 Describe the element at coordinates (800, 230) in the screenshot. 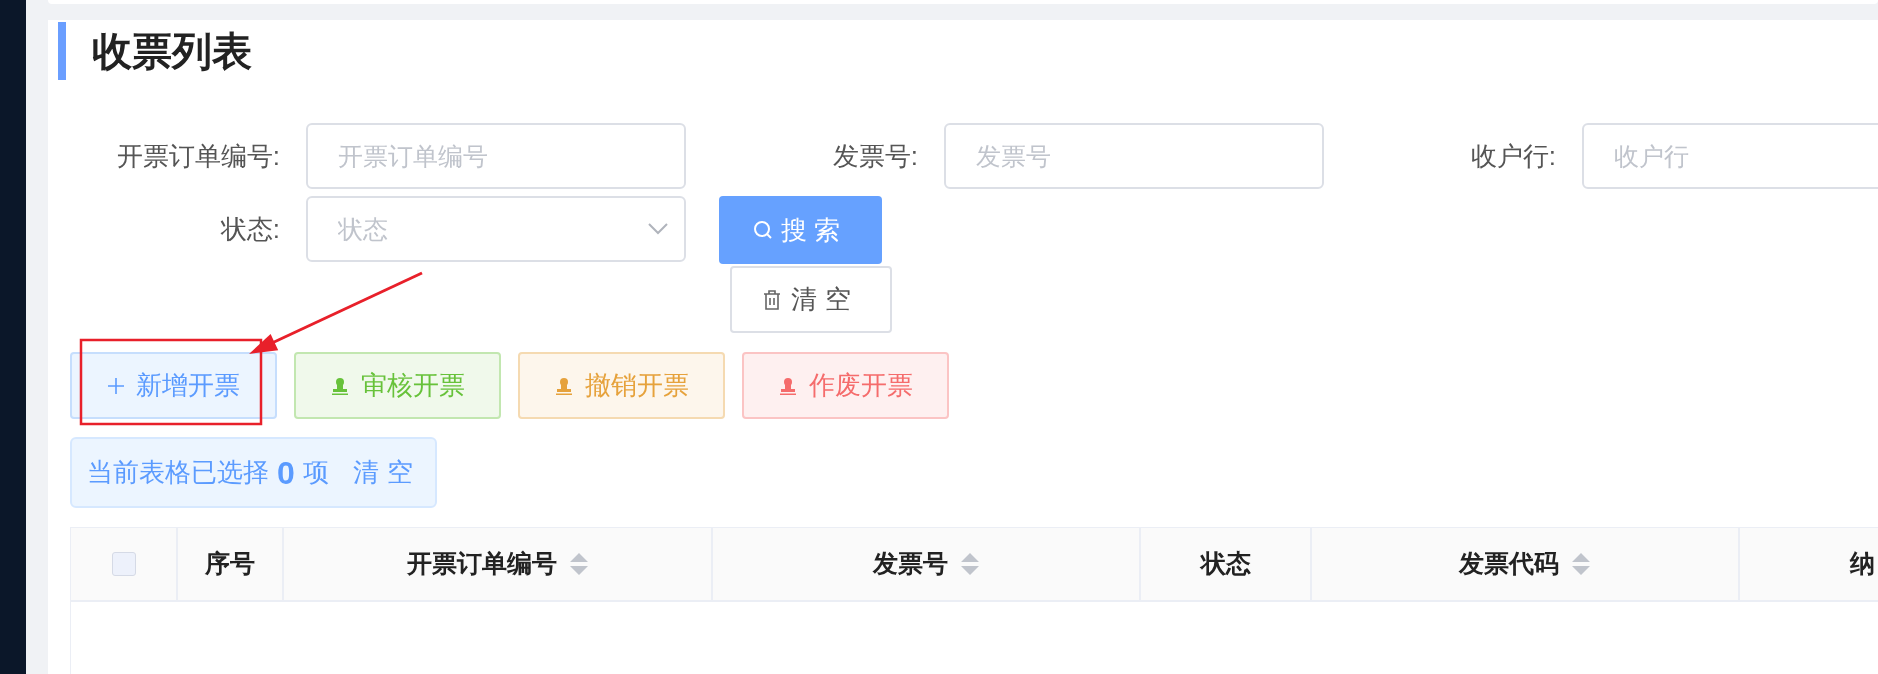

I see `search-button: 搜索` at that location.